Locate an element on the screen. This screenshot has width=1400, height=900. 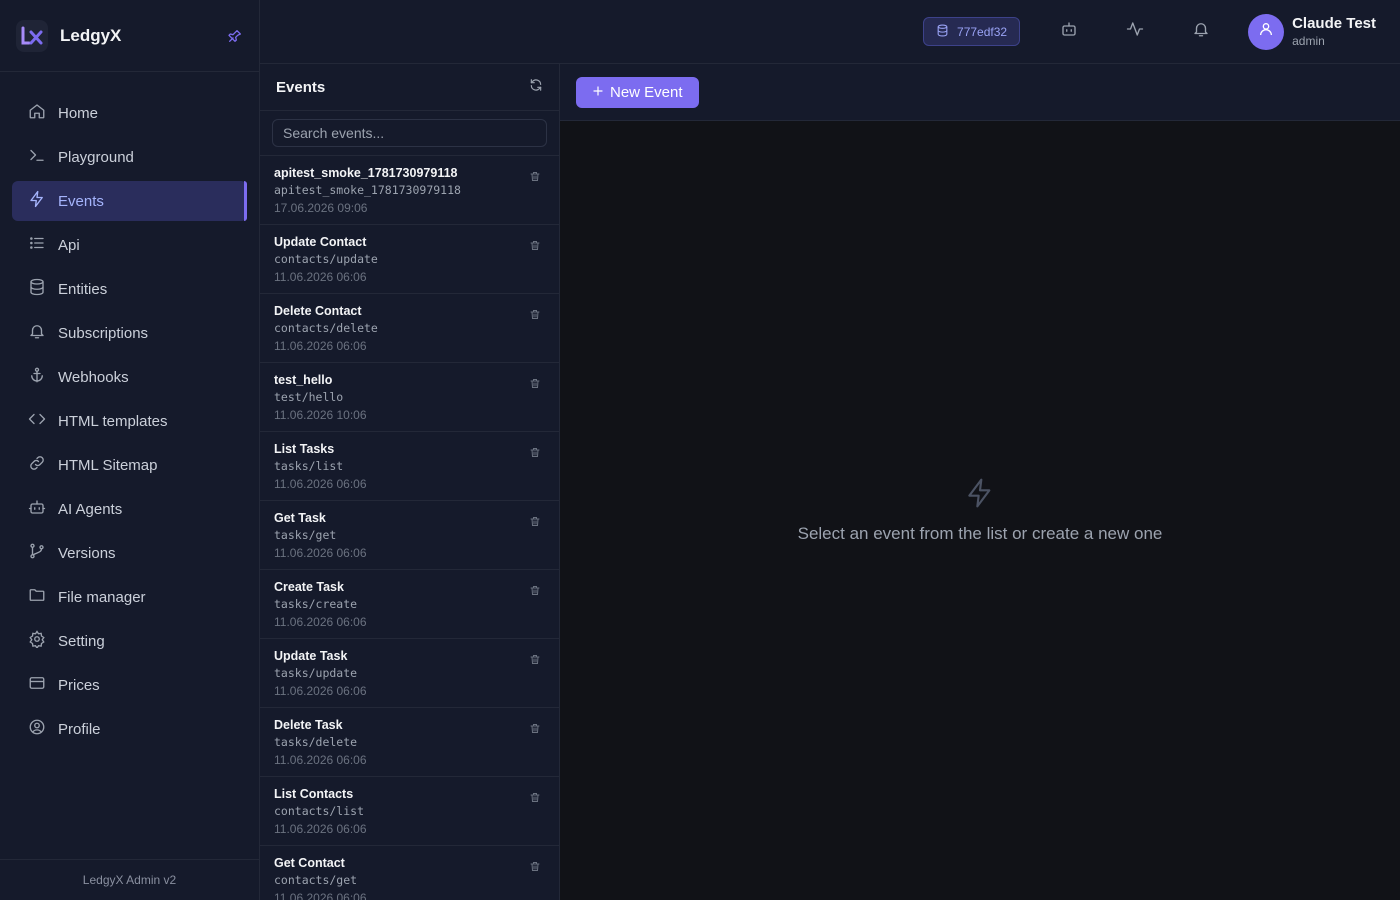
event-list-item: List Tasks tasks/list 11.06.2026 06:06 is located at coordinates (409, 466).